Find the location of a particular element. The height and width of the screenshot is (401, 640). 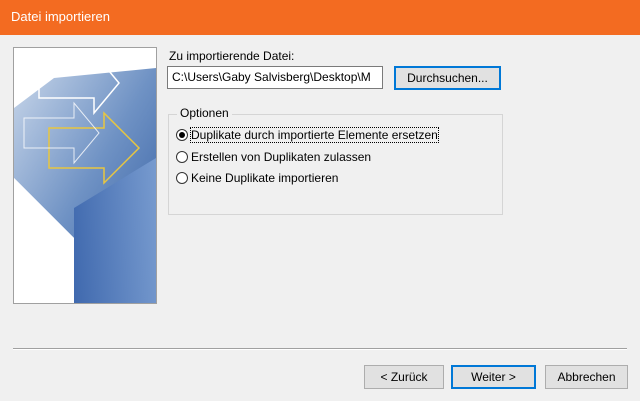

file-label: Zu importierende Datei: is located at coordinates (232, 56).